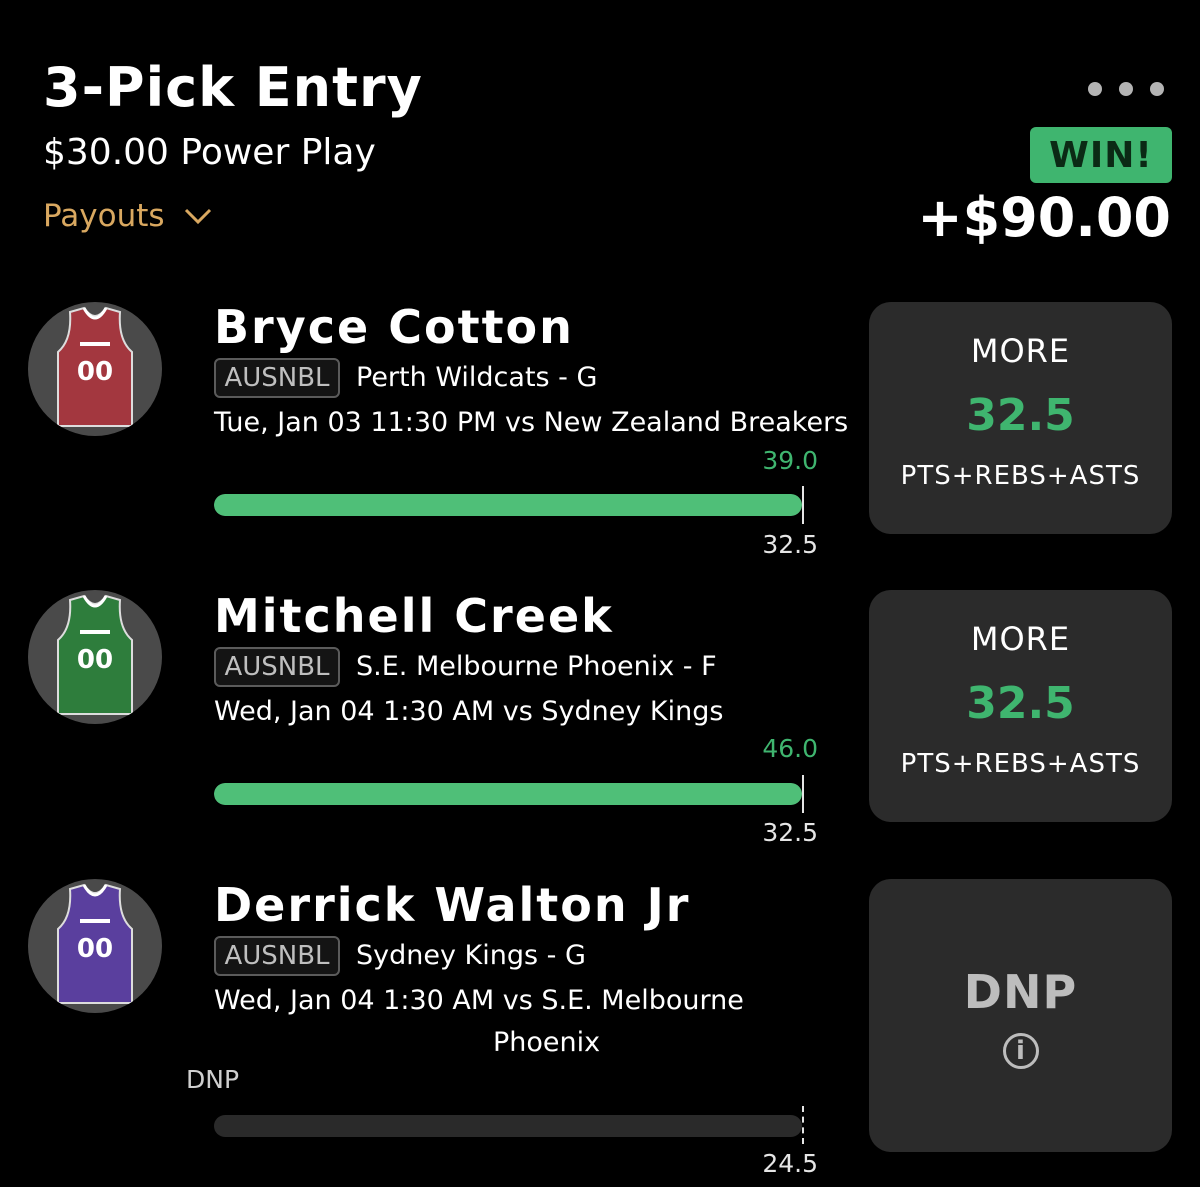 The height and width of the screenshot is (1187, 1200). Describe the element at coordinates (1020, 992) in the screenshot. I see `dnp-status: DNP` at that location.